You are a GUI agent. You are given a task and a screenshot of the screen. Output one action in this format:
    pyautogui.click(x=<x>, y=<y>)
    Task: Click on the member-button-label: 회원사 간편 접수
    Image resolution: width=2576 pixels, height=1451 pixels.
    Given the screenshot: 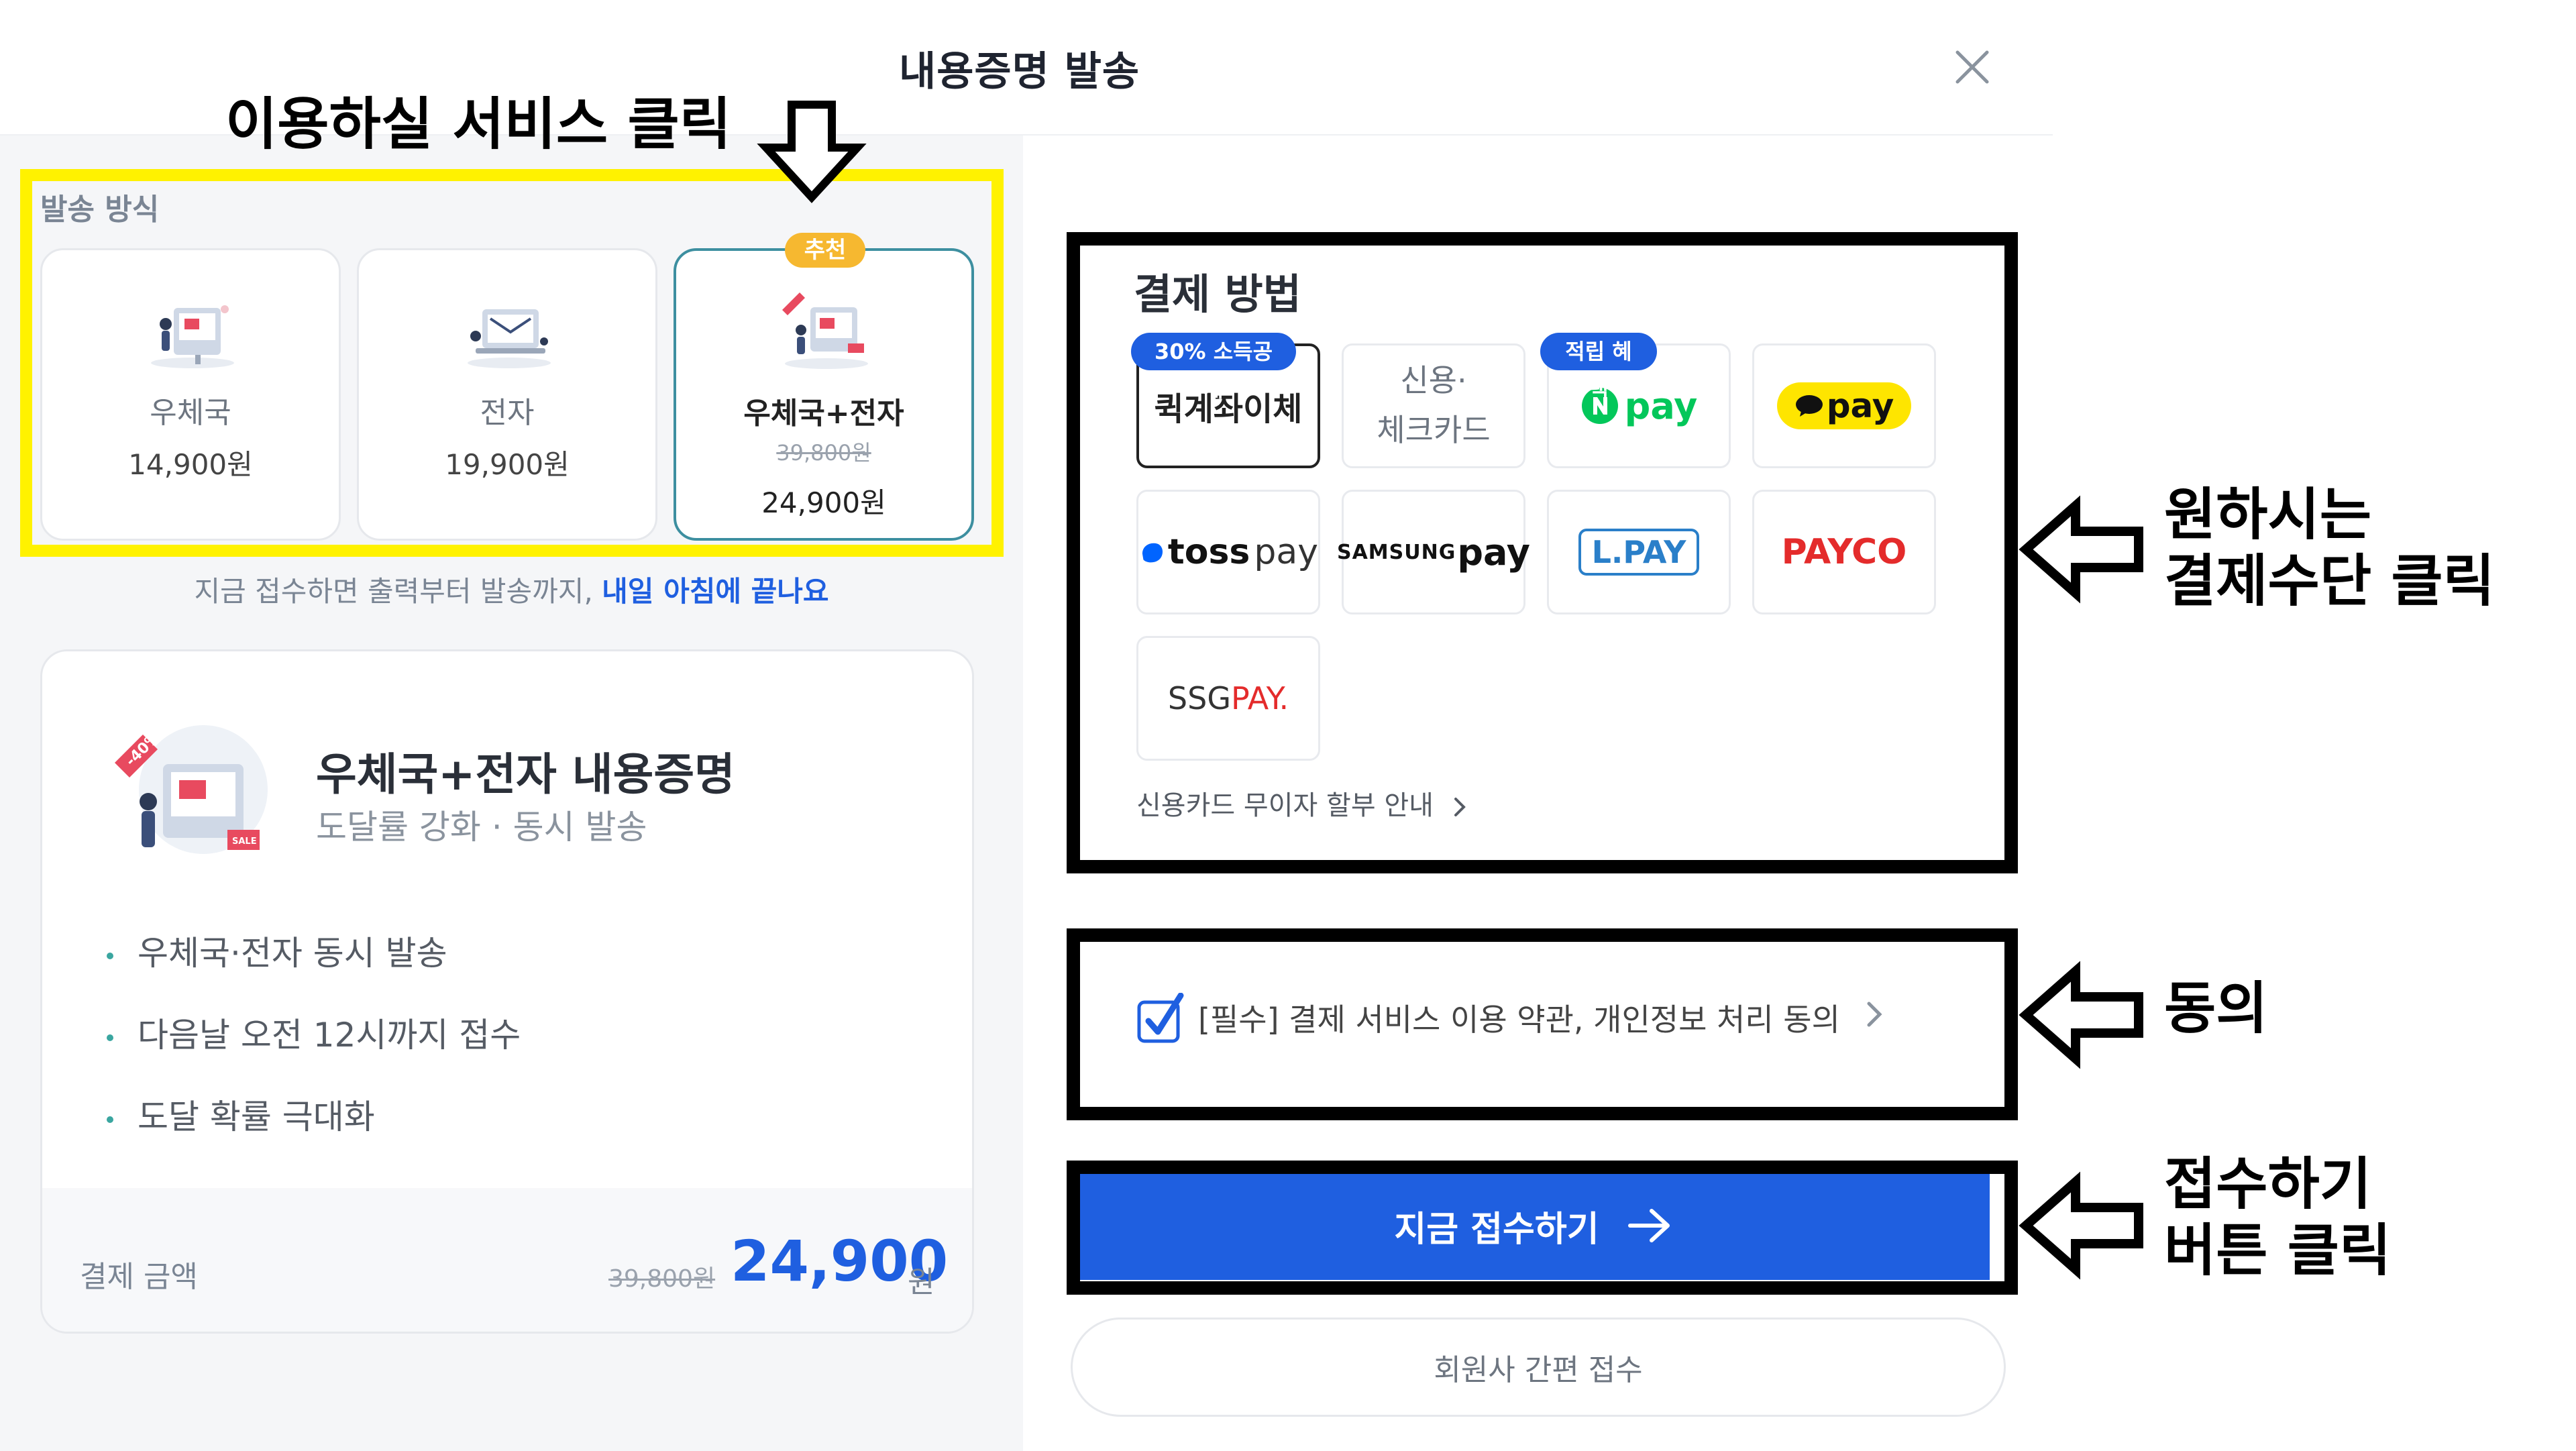 What is the action you would take?
    pyautogui.click(x=1538, y=1370)
    